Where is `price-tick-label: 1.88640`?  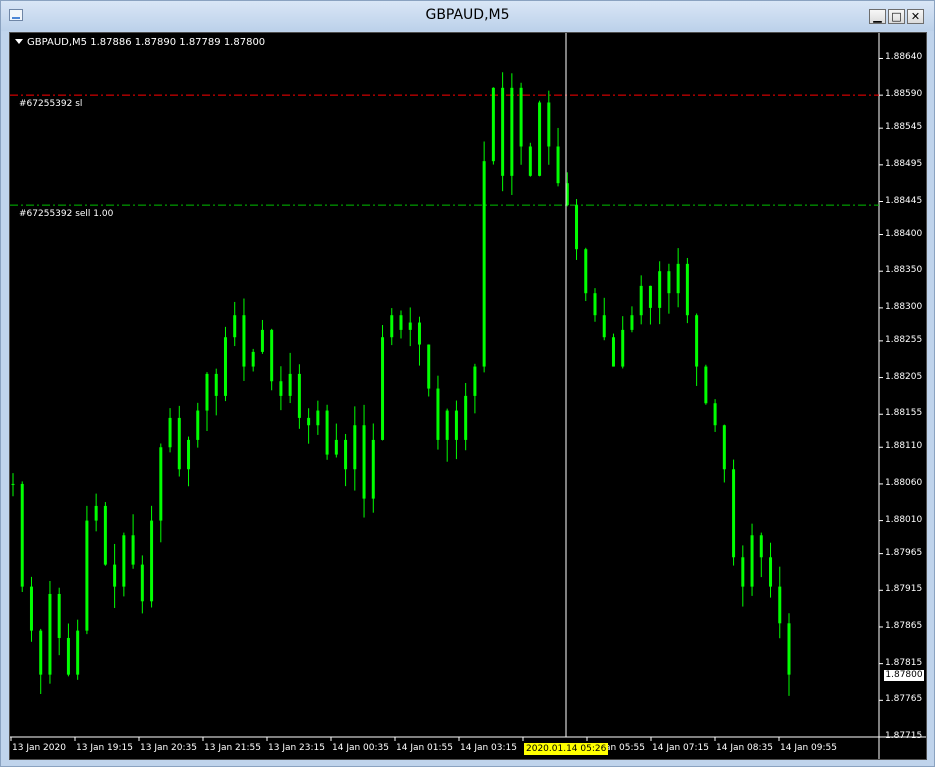
price-tick-label: 1.88640 is located at coordinates (904, 57).